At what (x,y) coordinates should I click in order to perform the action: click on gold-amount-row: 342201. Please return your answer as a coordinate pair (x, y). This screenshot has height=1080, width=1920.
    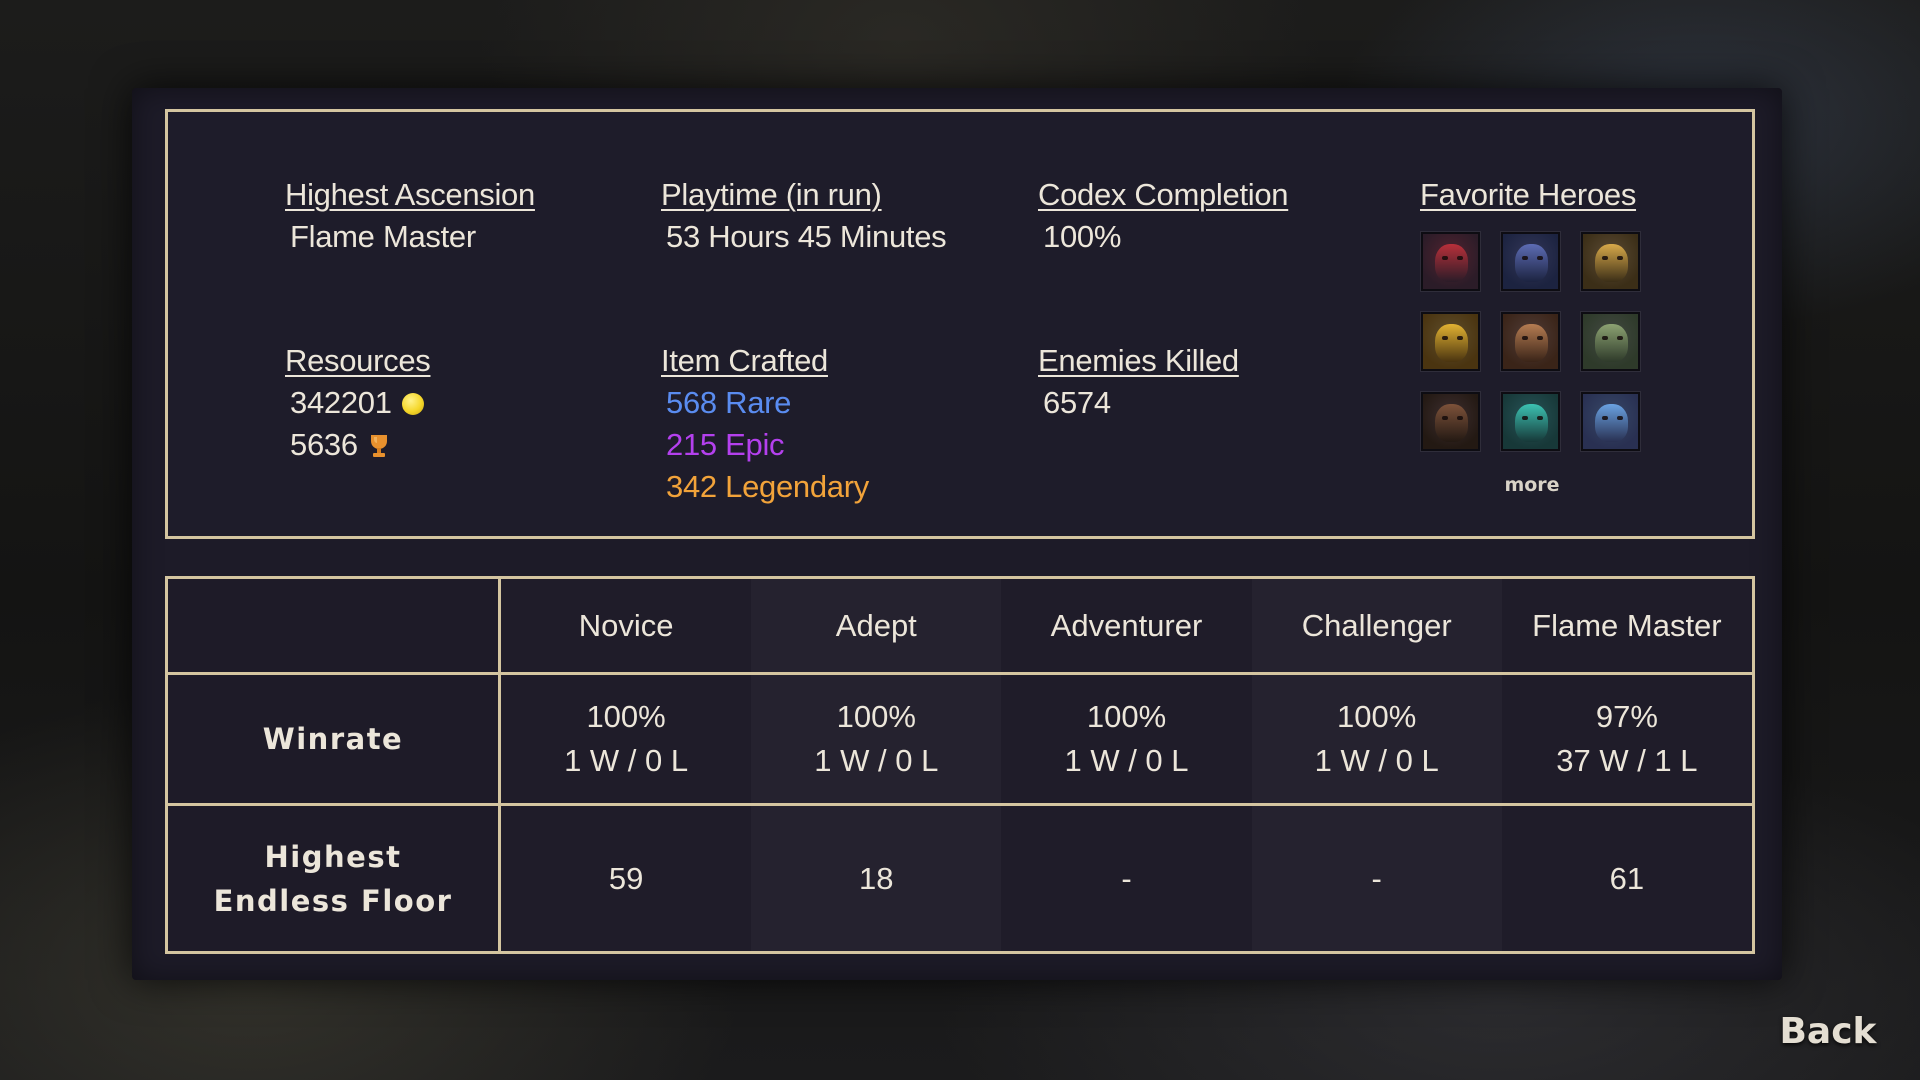
    Looking at the image, I should click on (357, 403).